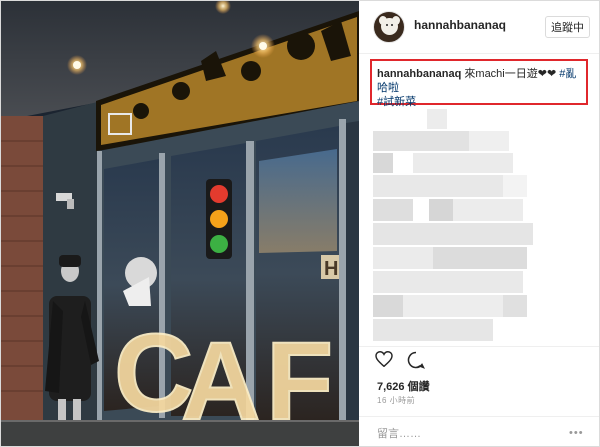 The image size is (600, 447). Describe the element at coordinates (576, 433) in the screenshot. I see `more-options-icon: •••` at that location.